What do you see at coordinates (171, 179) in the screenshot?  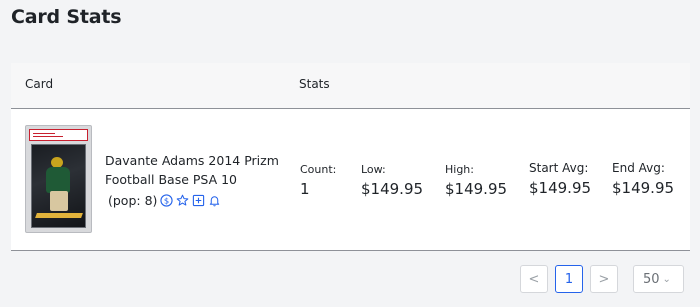 I see `card-title-line-2: Football Base PSA 10` at bounding box center [171, 179].